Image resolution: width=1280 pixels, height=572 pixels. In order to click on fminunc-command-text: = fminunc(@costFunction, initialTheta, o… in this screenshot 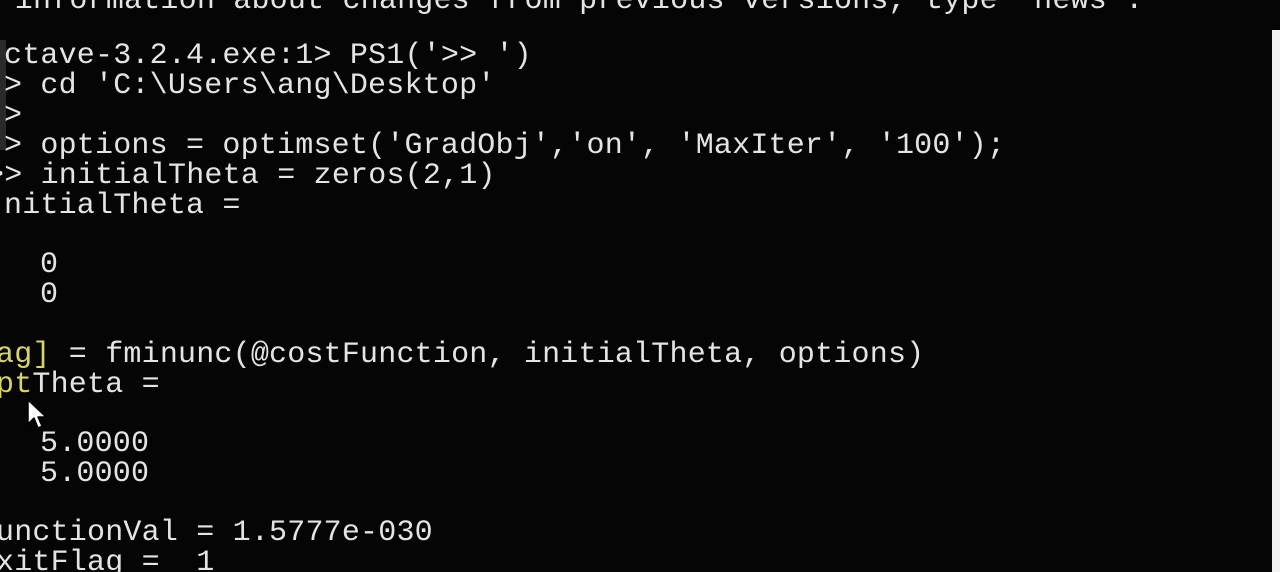, I will do `click(487, 355)`.